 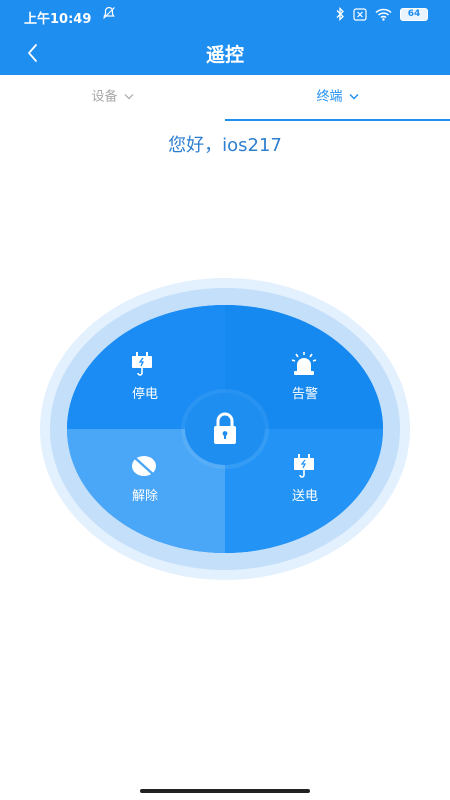 I want to click on home-indicator, so click(x=225, y=791).